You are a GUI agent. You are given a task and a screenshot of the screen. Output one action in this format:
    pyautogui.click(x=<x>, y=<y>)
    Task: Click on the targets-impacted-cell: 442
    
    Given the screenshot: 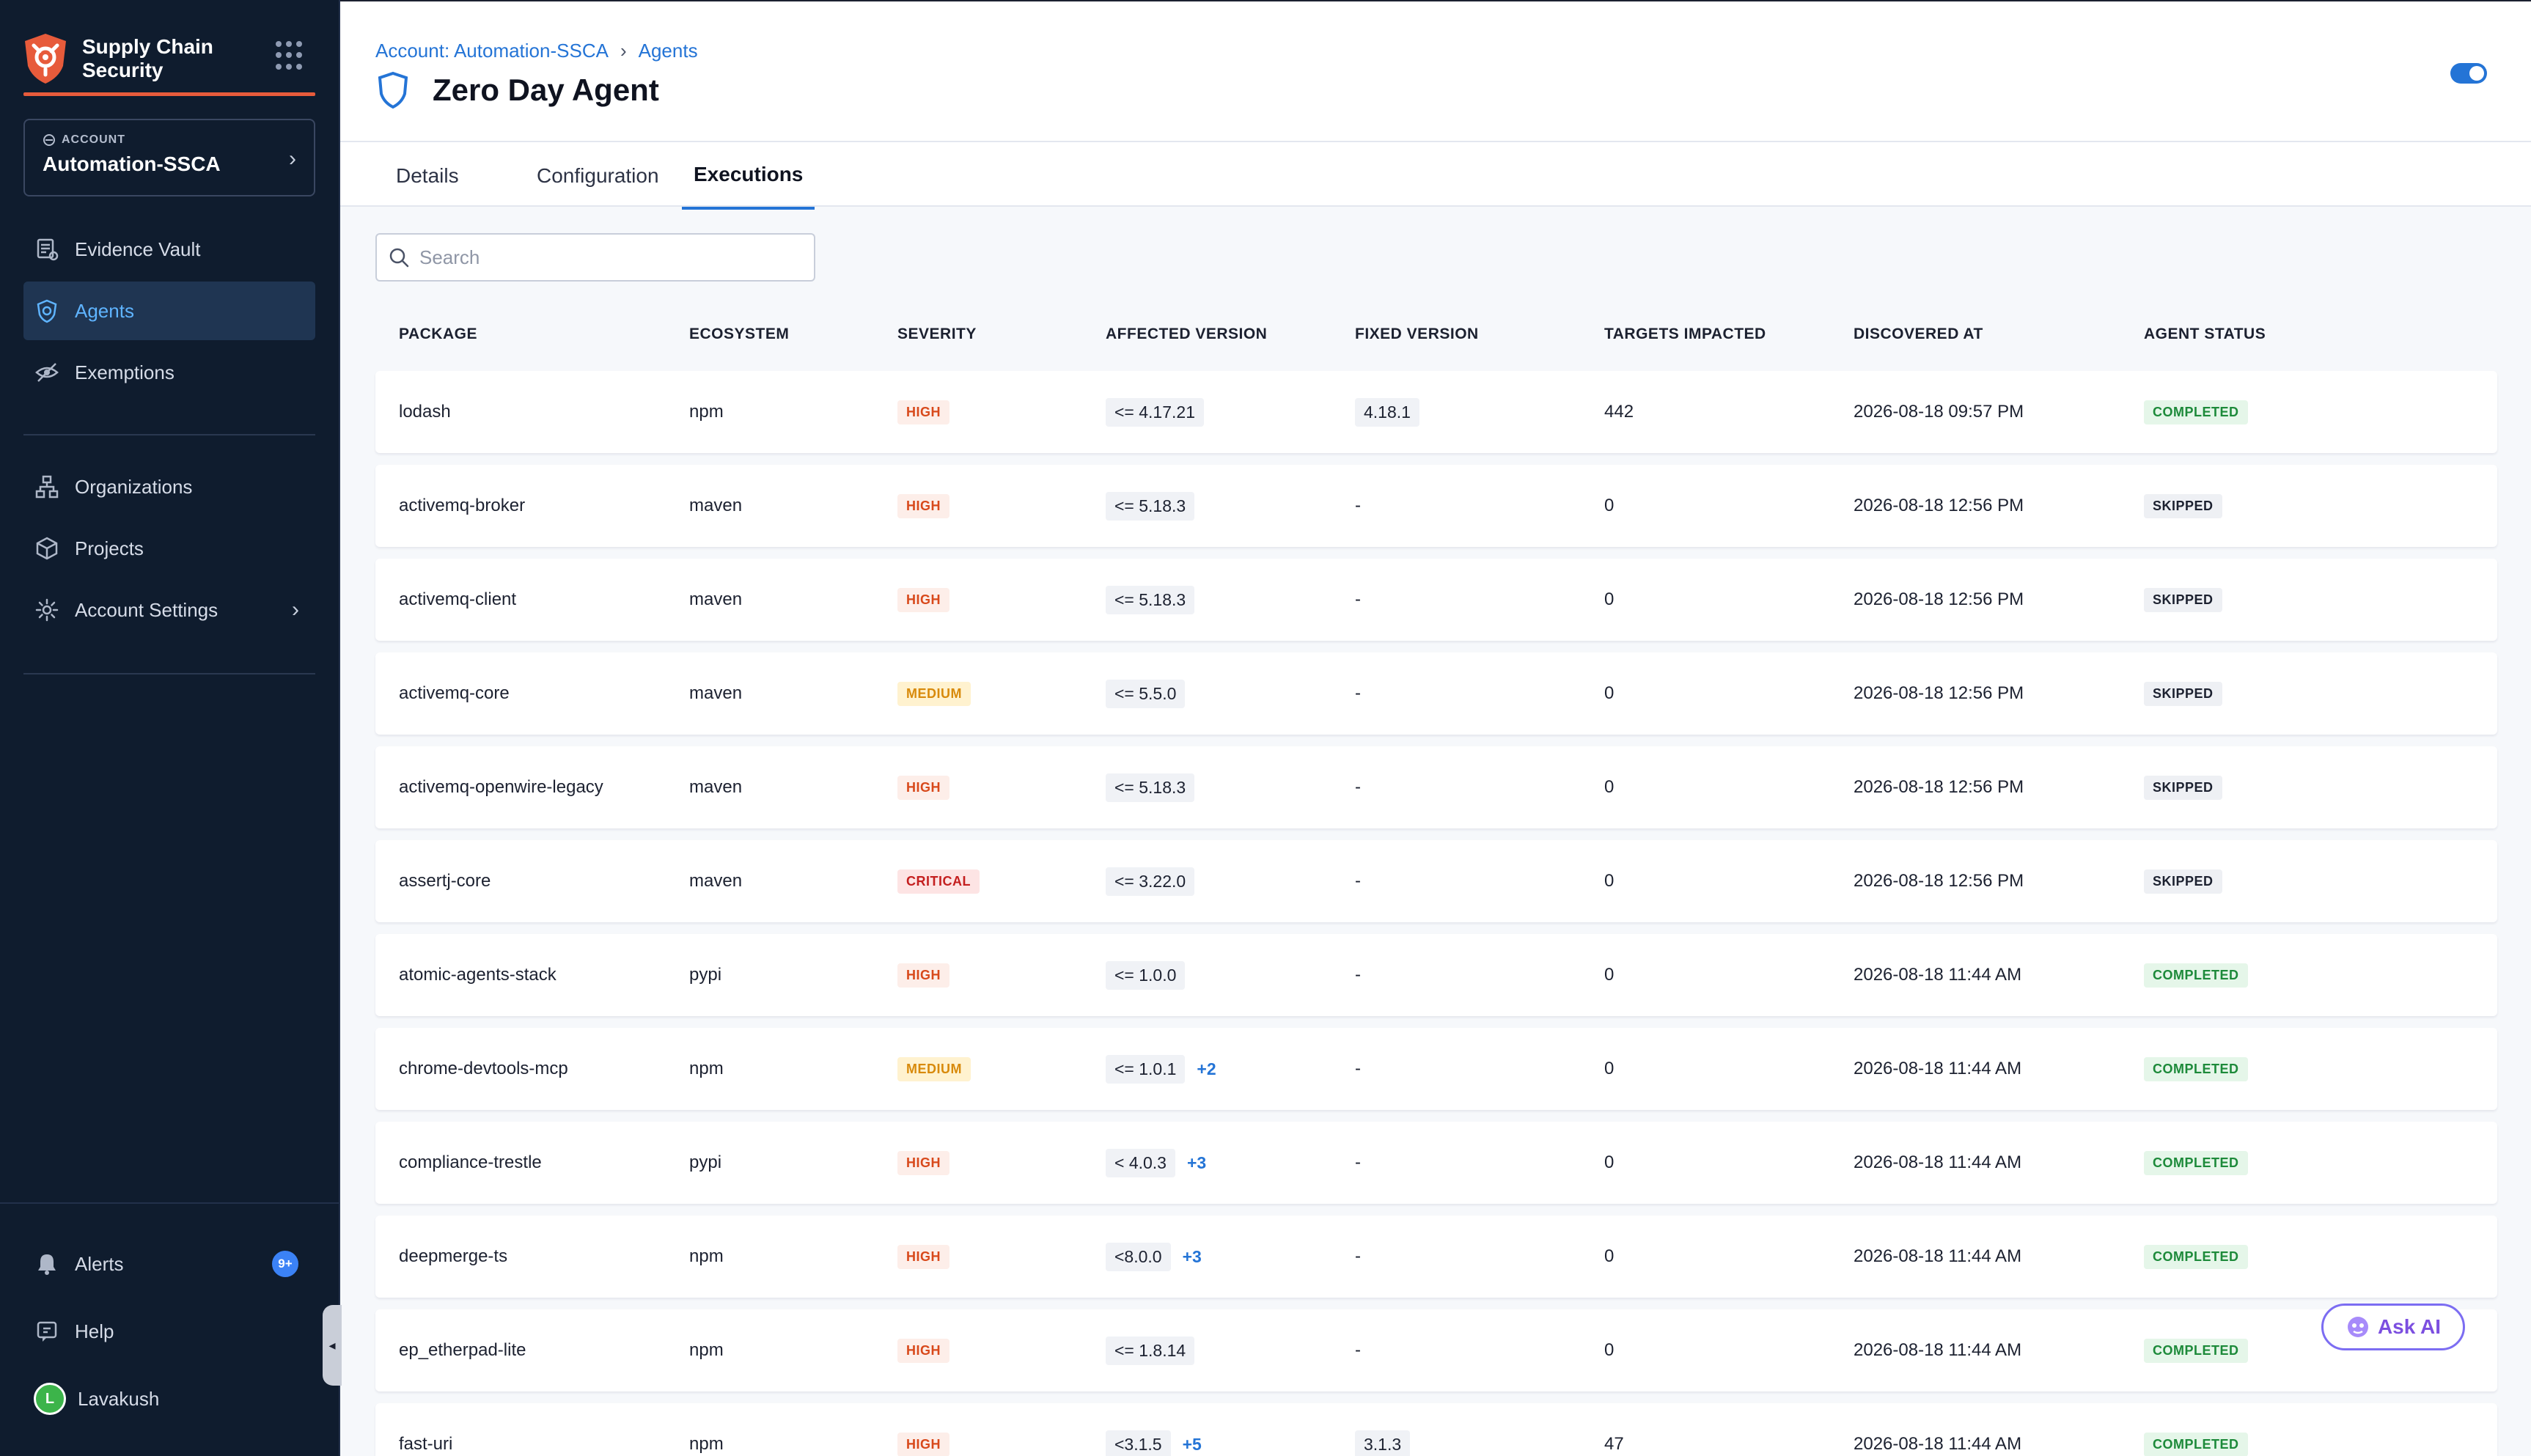 What is the action you would take?
    pyautogui.click(x=1619, y=412)
    